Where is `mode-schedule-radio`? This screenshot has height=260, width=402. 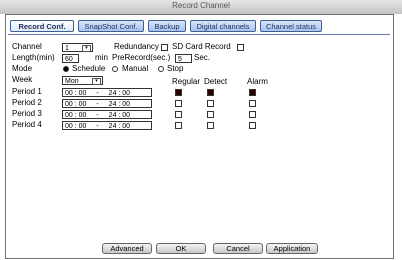
mode-schedule-radio is located at coordinates (66, 69).